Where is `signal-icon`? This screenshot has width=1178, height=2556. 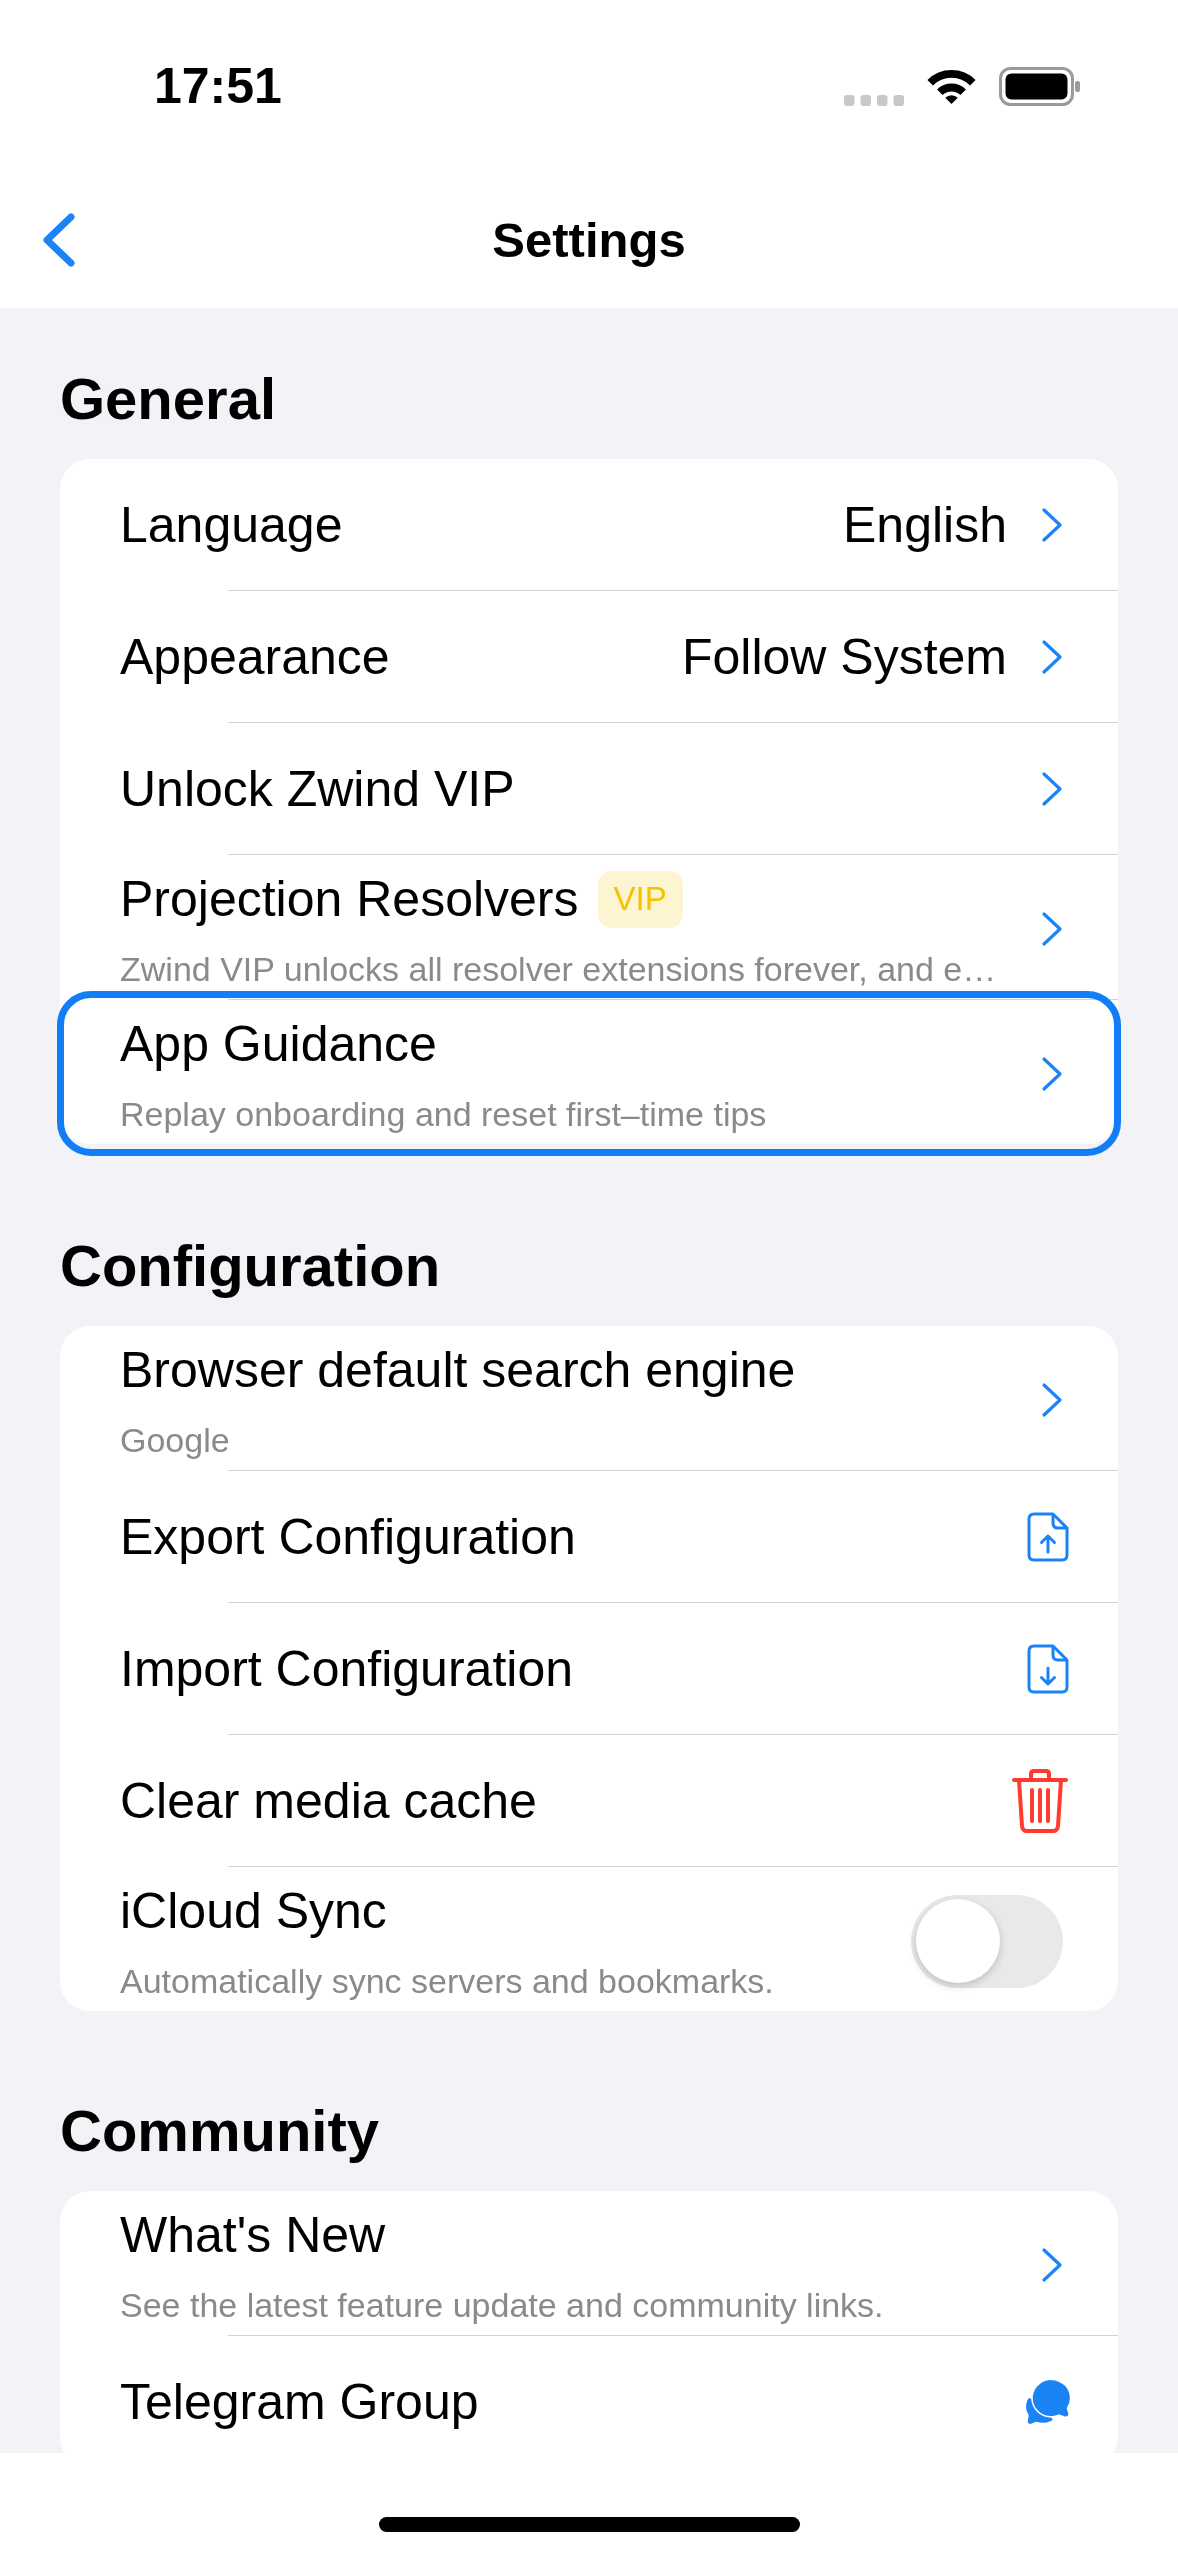
signal-icon is located at coordinates (874, 100).